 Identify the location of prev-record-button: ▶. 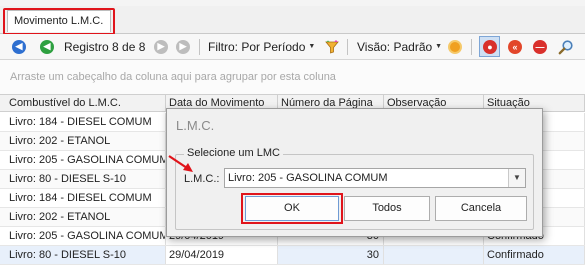
(161, 46).